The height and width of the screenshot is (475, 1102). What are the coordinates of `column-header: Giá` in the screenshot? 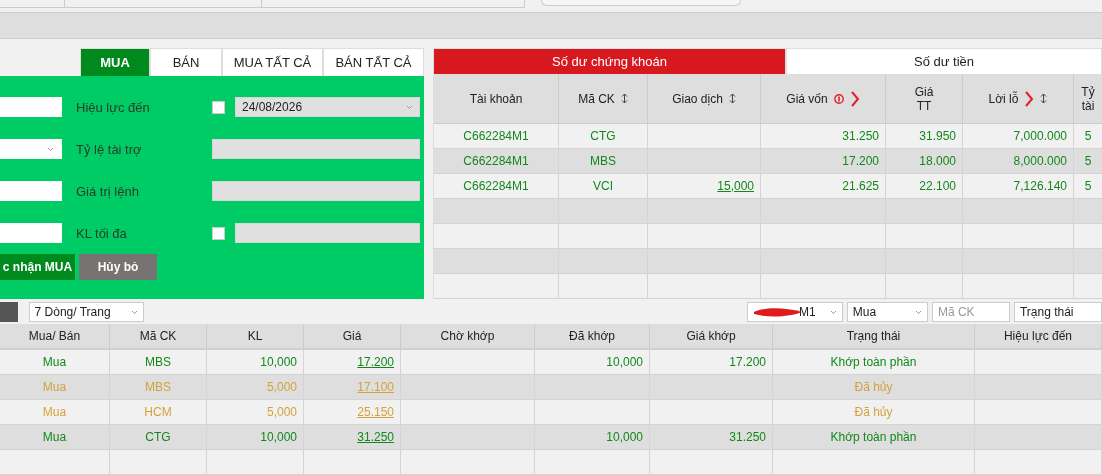 It's located at (352, 337).